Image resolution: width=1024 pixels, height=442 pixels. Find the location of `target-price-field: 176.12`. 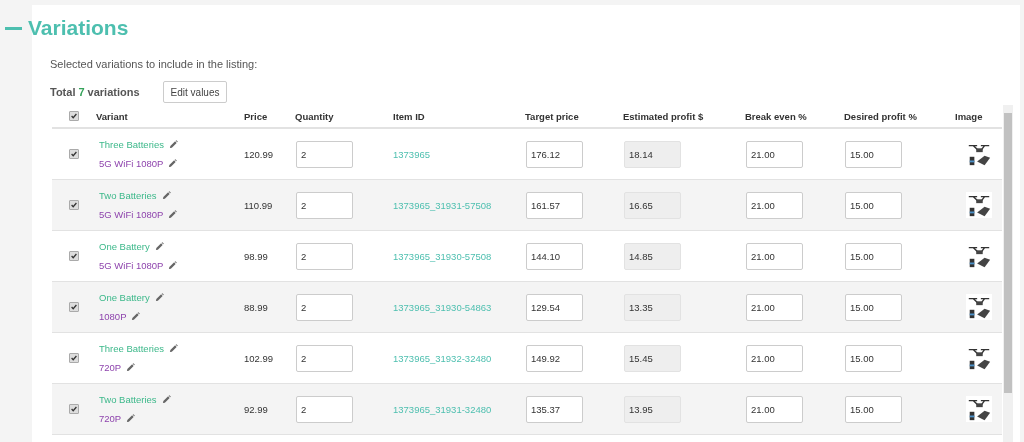

target-price-field: 176.12 is located at coordinates (554, 154).